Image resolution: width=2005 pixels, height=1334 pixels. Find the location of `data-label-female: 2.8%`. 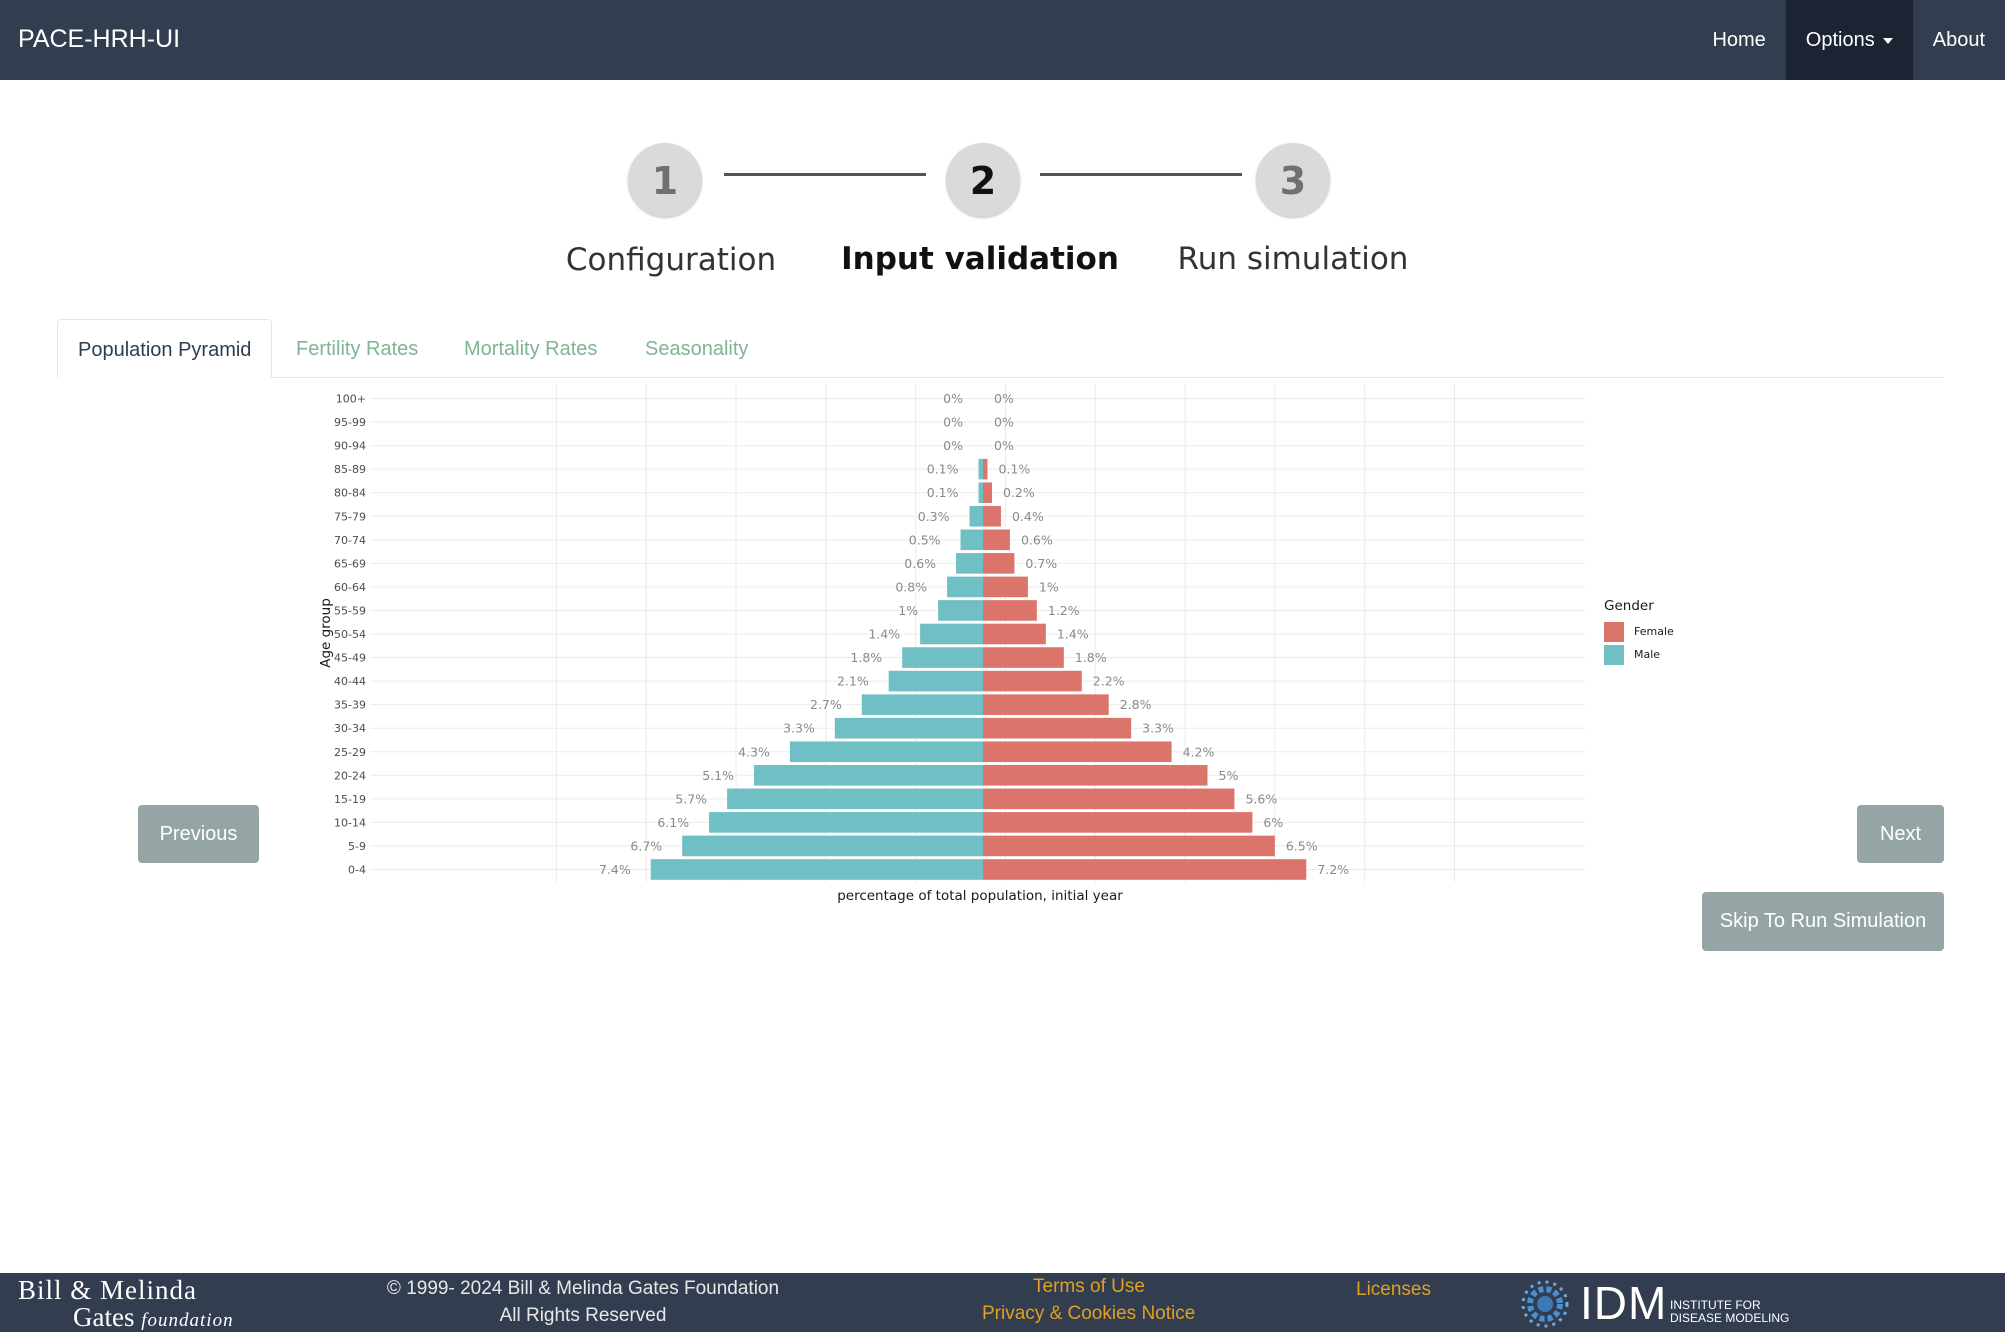

data-label-female: 2.8% is located at coordinates (1136, 704).